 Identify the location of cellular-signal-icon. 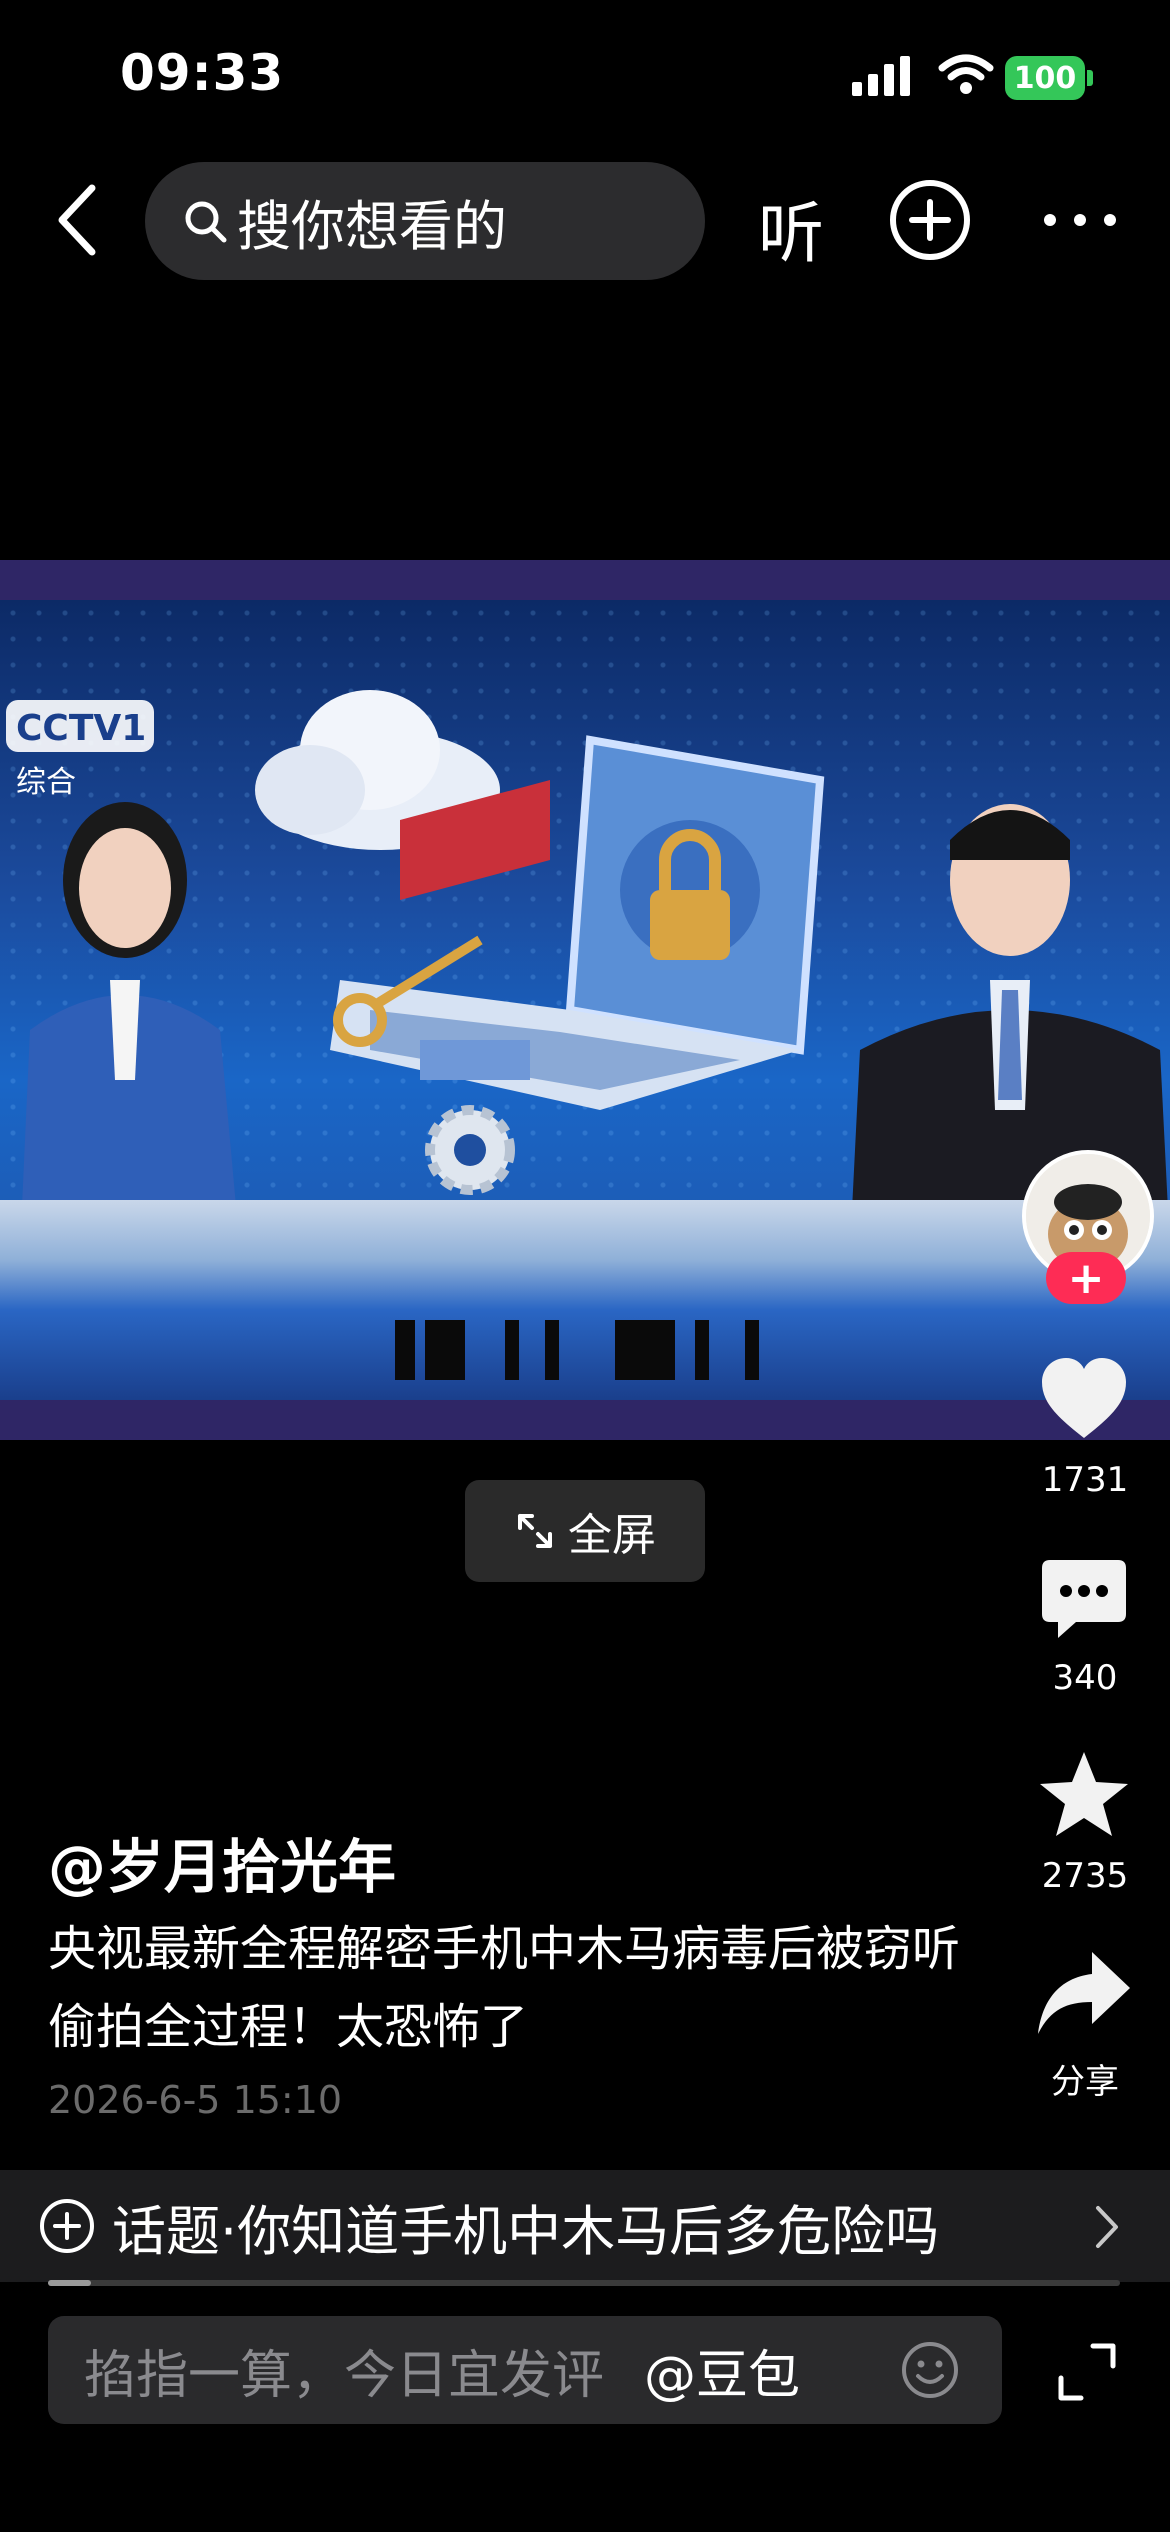
(881, 76).